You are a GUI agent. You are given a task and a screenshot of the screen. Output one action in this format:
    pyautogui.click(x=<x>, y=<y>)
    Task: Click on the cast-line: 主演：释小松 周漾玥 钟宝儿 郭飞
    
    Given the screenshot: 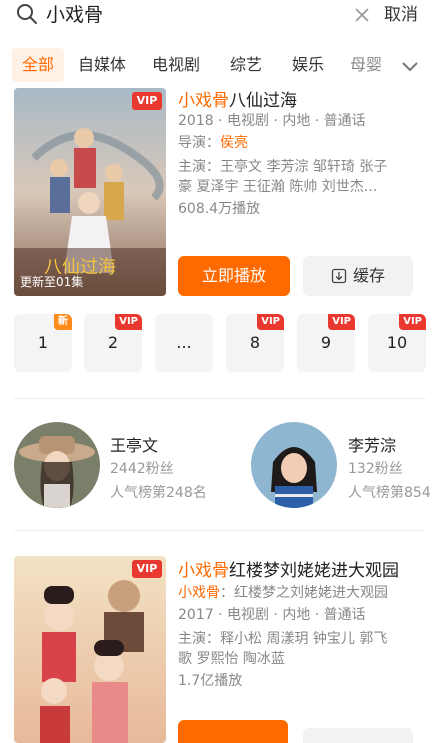 What is the action you would take?
    pyautogui.click(x=283, y=639)
    